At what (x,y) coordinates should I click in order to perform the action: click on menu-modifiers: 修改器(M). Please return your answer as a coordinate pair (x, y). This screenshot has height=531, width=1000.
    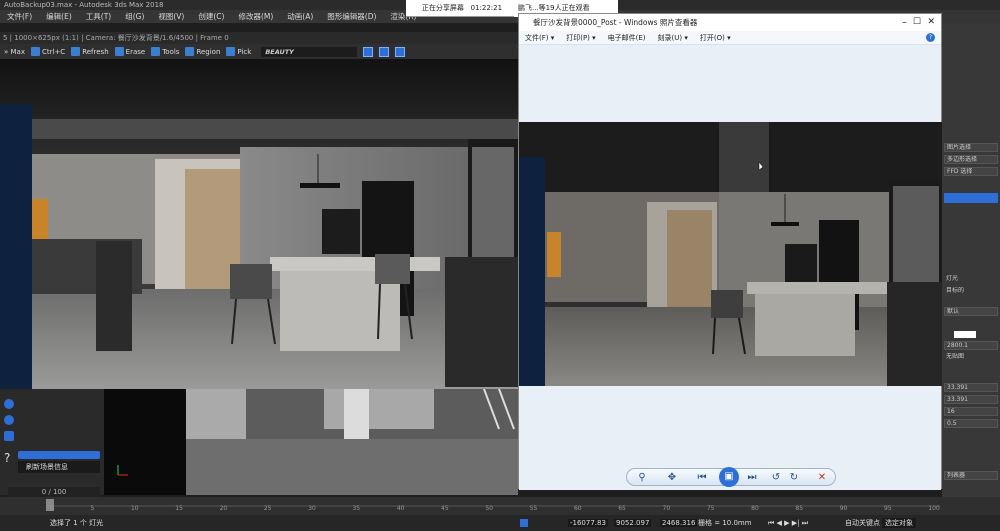
    Looking at the image, I should click on (255, 16).